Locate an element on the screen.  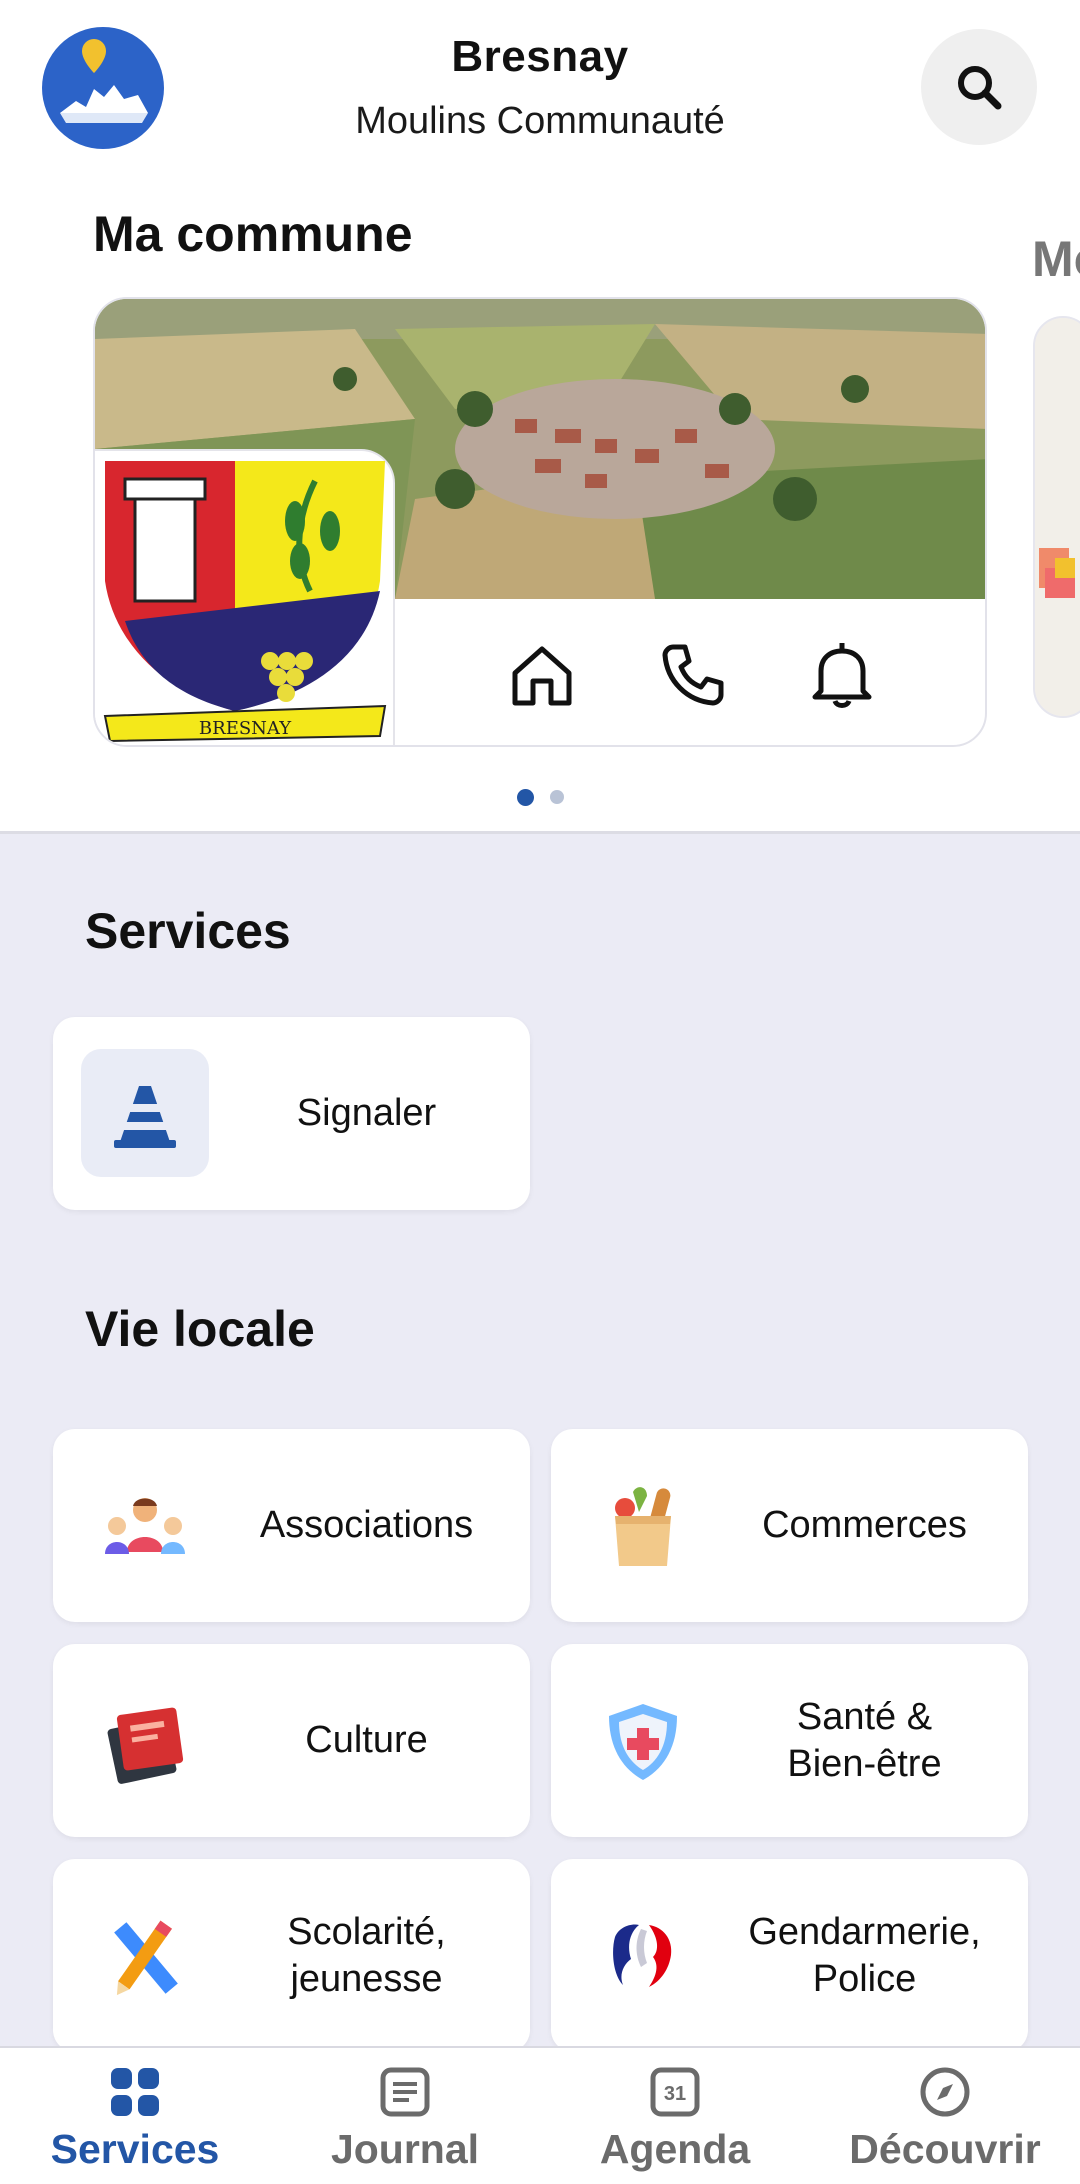
nav-label-journal: Journal is located at coordinates (405, 2149).